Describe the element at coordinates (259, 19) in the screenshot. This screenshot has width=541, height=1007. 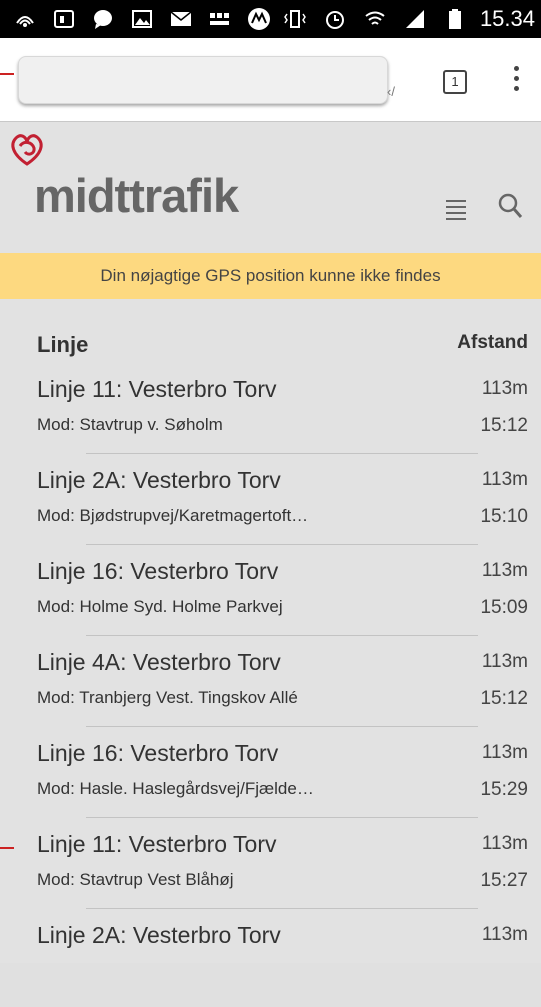
I see `motorola-icon` at that location.